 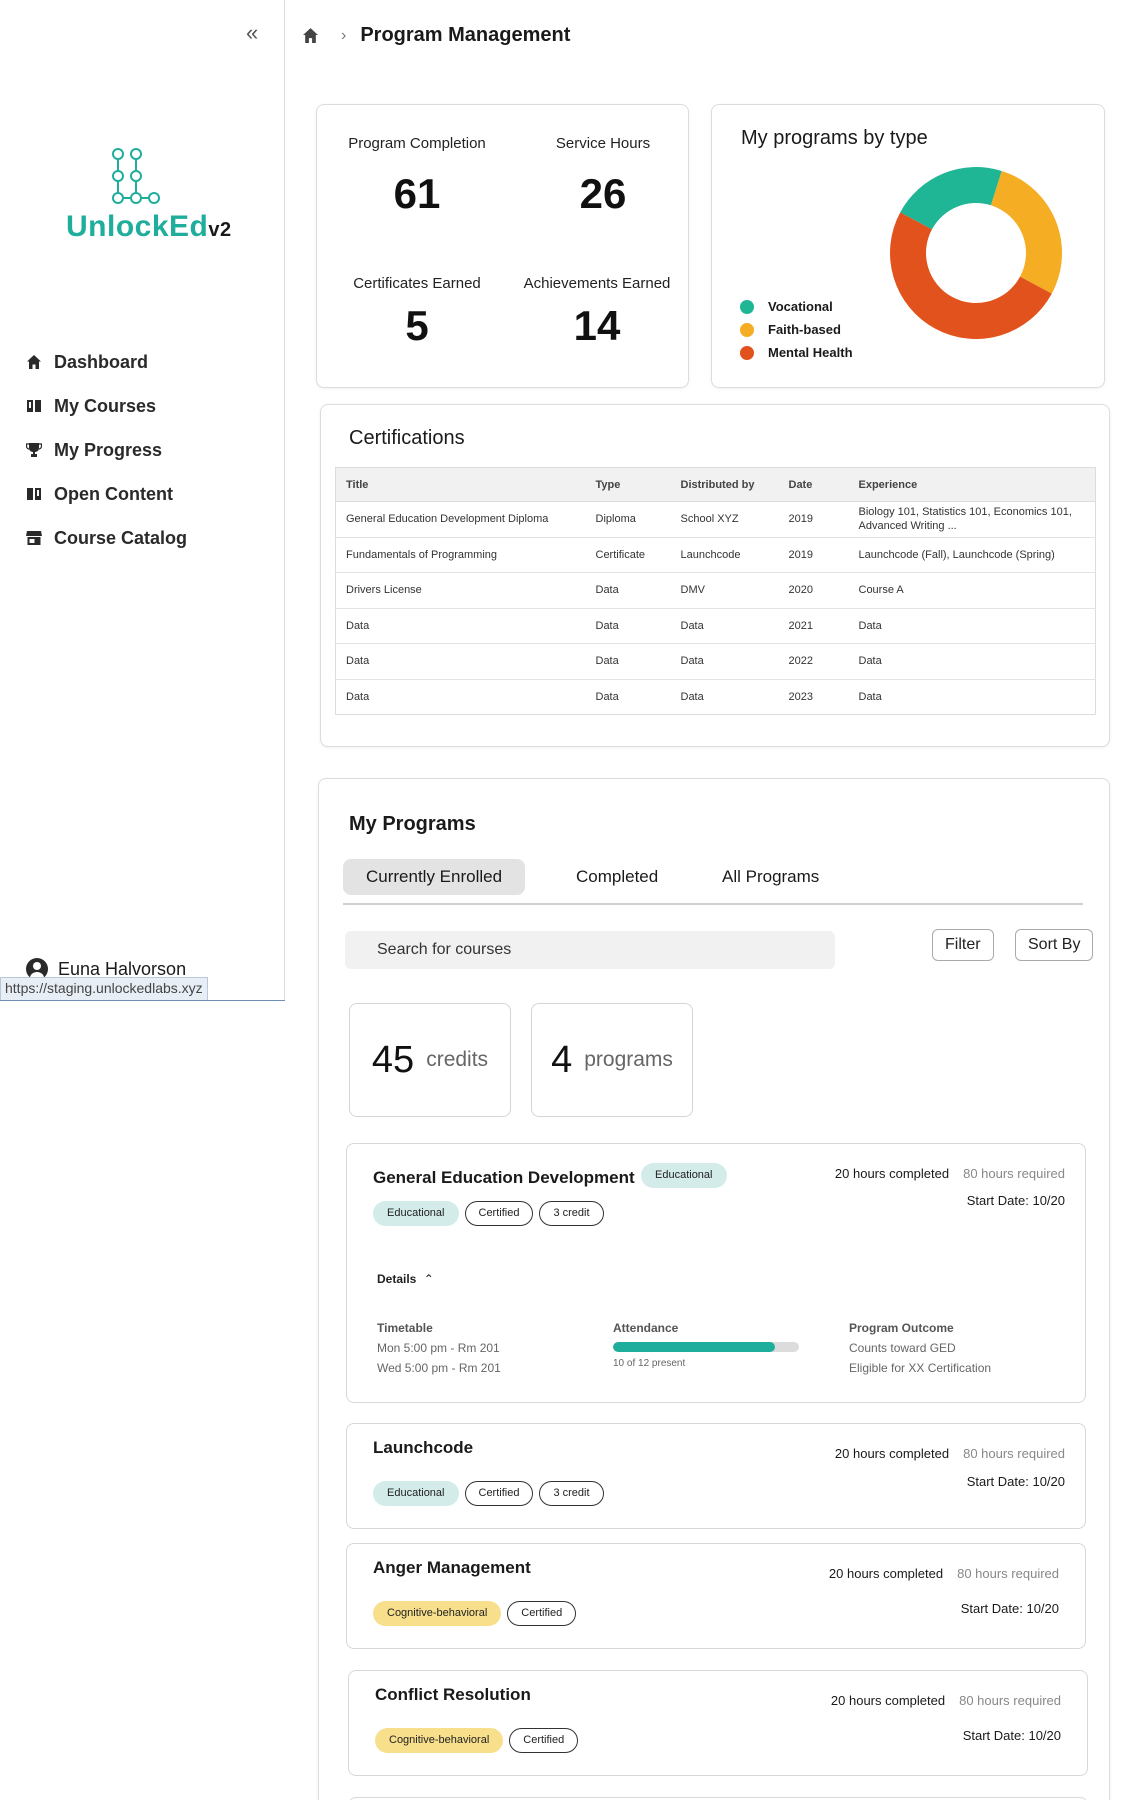 I want to click on column-header: Distributed by, so click(x=724, y=484).